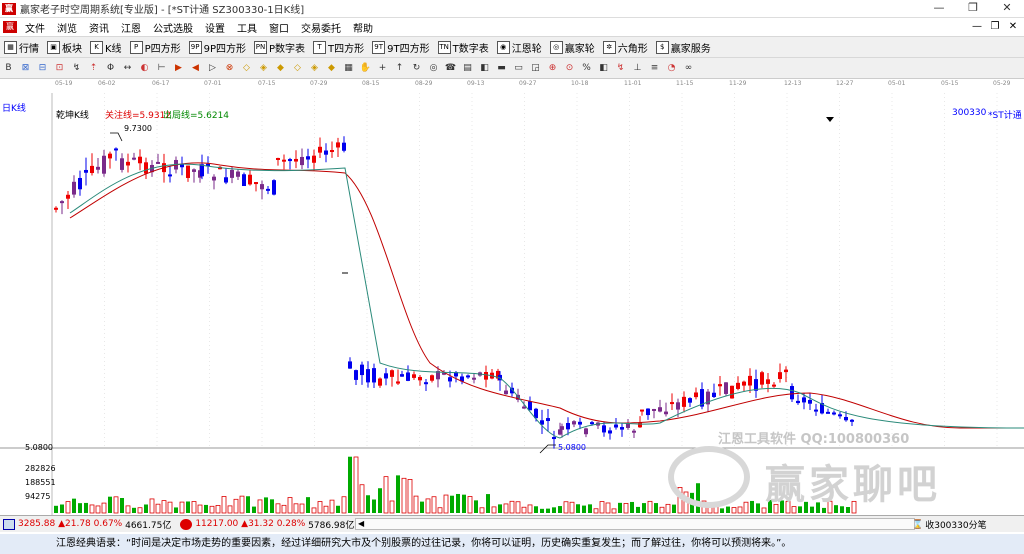  Describe the element at coordinates (379, 47) in the screenshot. I see `9t-square-icon: 9T` at that location.